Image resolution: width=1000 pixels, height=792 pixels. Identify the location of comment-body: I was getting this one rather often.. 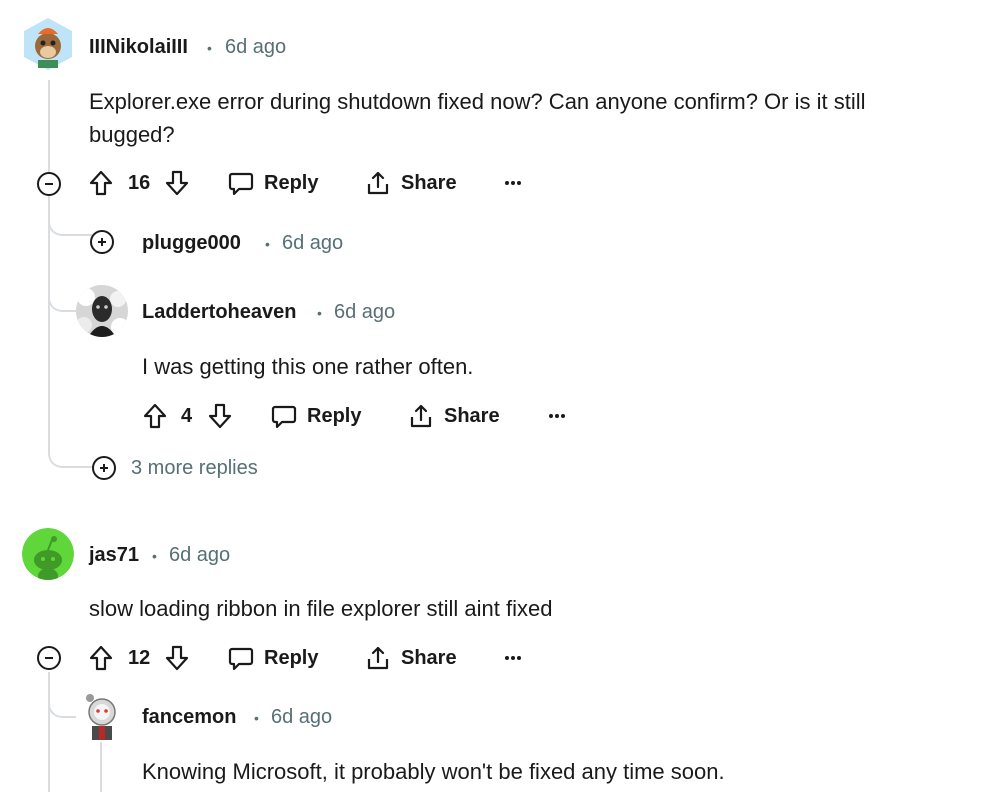
(308, 366).